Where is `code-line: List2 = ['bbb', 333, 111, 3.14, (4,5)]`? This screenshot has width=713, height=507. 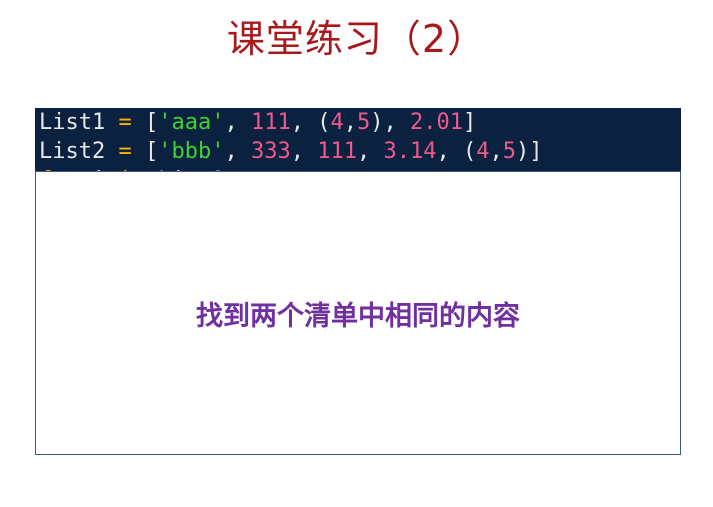 code-line: List2 = ['bbb', 333, 111, 3.14, (4,5)] is located at coordinates (360, 151).